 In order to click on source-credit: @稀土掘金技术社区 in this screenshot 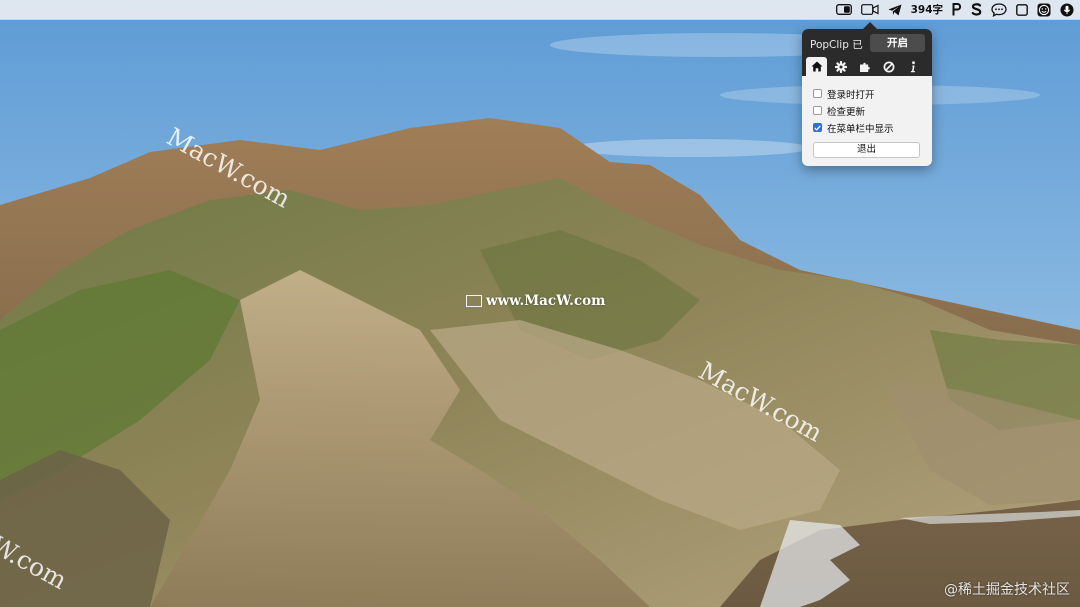, I will do `click(1007, 590)`.